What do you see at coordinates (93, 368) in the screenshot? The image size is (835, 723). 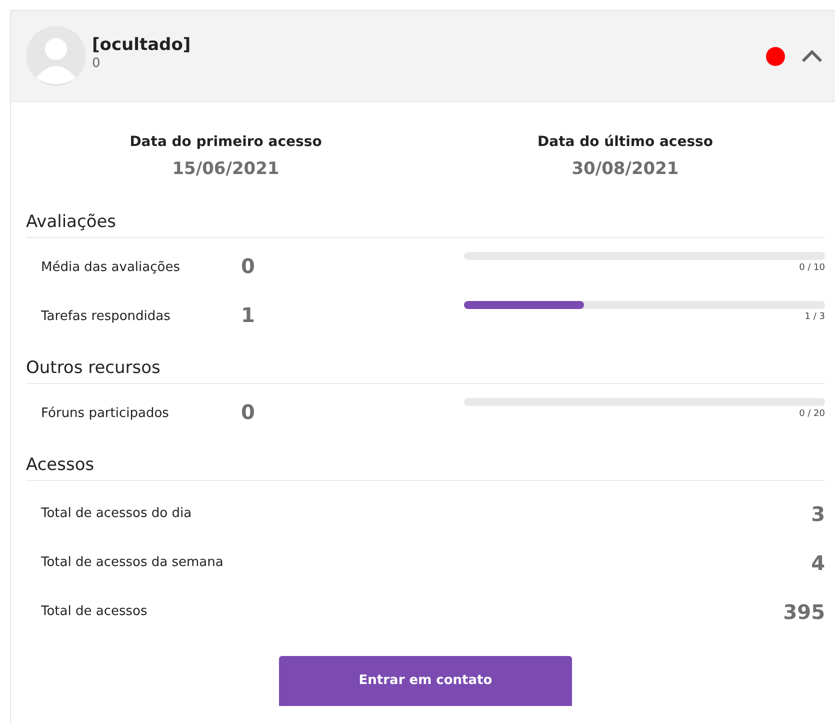 I see `section-title: Outros recursos` at bounding box center [93, 368].